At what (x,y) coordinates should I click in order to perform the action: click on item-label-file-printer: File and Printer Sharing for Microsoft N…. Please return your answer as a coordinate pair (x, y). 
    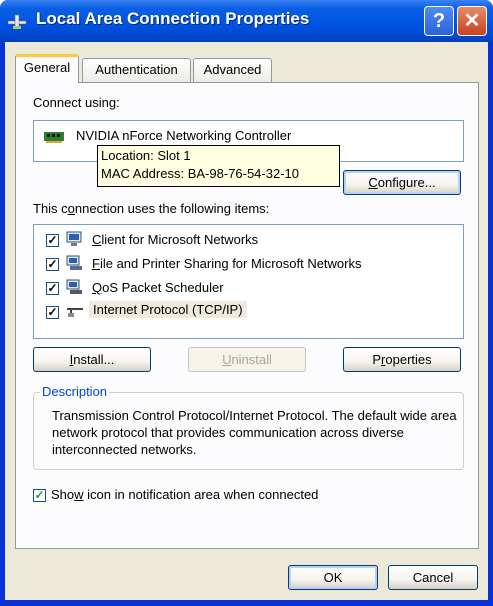
    Looking at the image, I should click on (227, 263).